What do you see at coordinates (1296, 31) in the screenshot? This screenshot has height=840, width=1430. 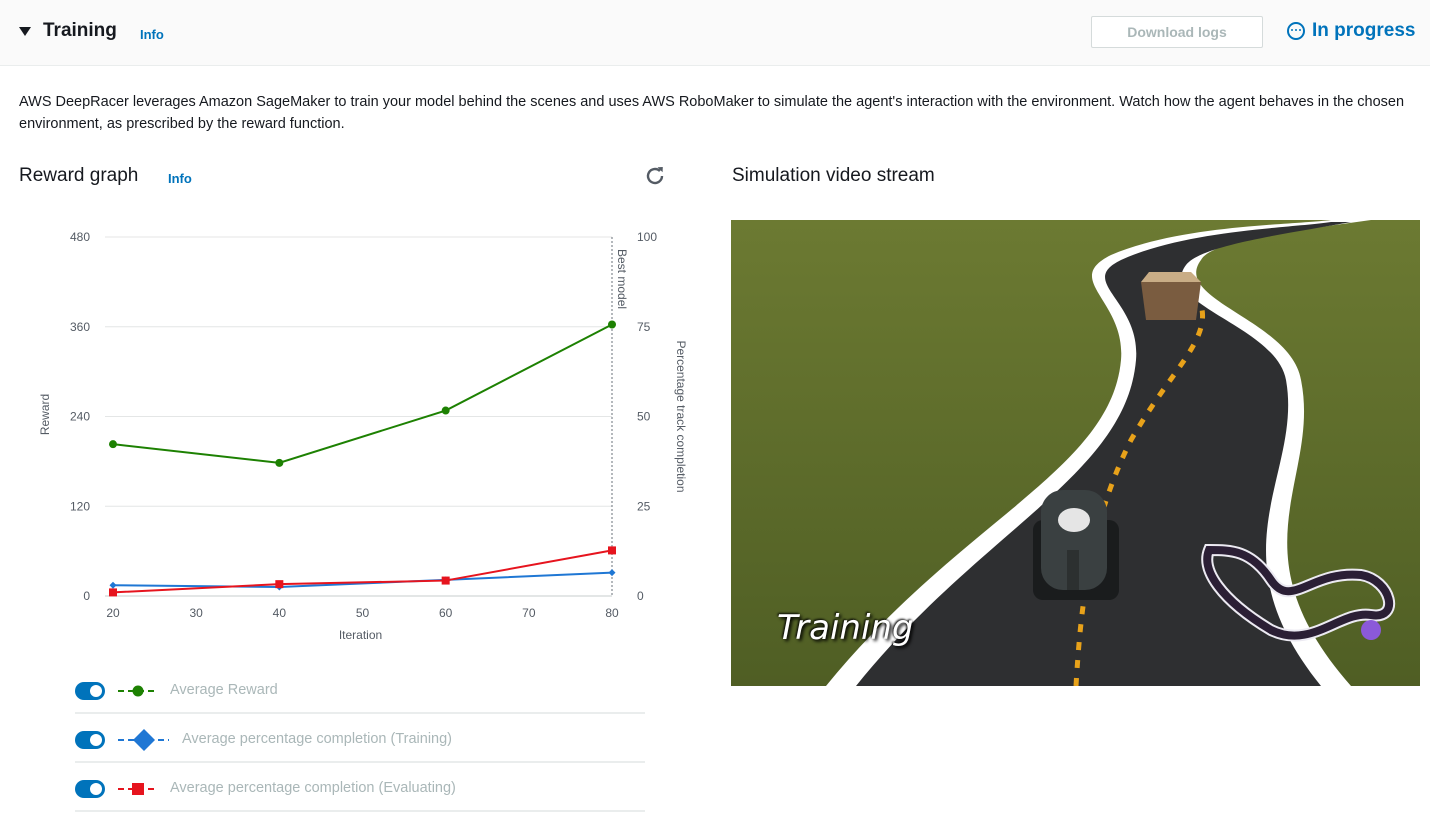 I see `in-progress-icon` at bounding box center [1296, 31].